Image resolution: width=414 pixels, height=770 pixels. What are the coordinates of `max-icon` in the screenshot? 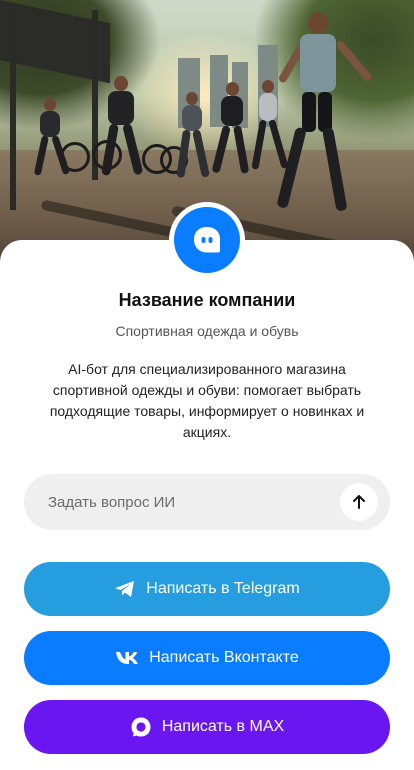 It's located at (141, 727).